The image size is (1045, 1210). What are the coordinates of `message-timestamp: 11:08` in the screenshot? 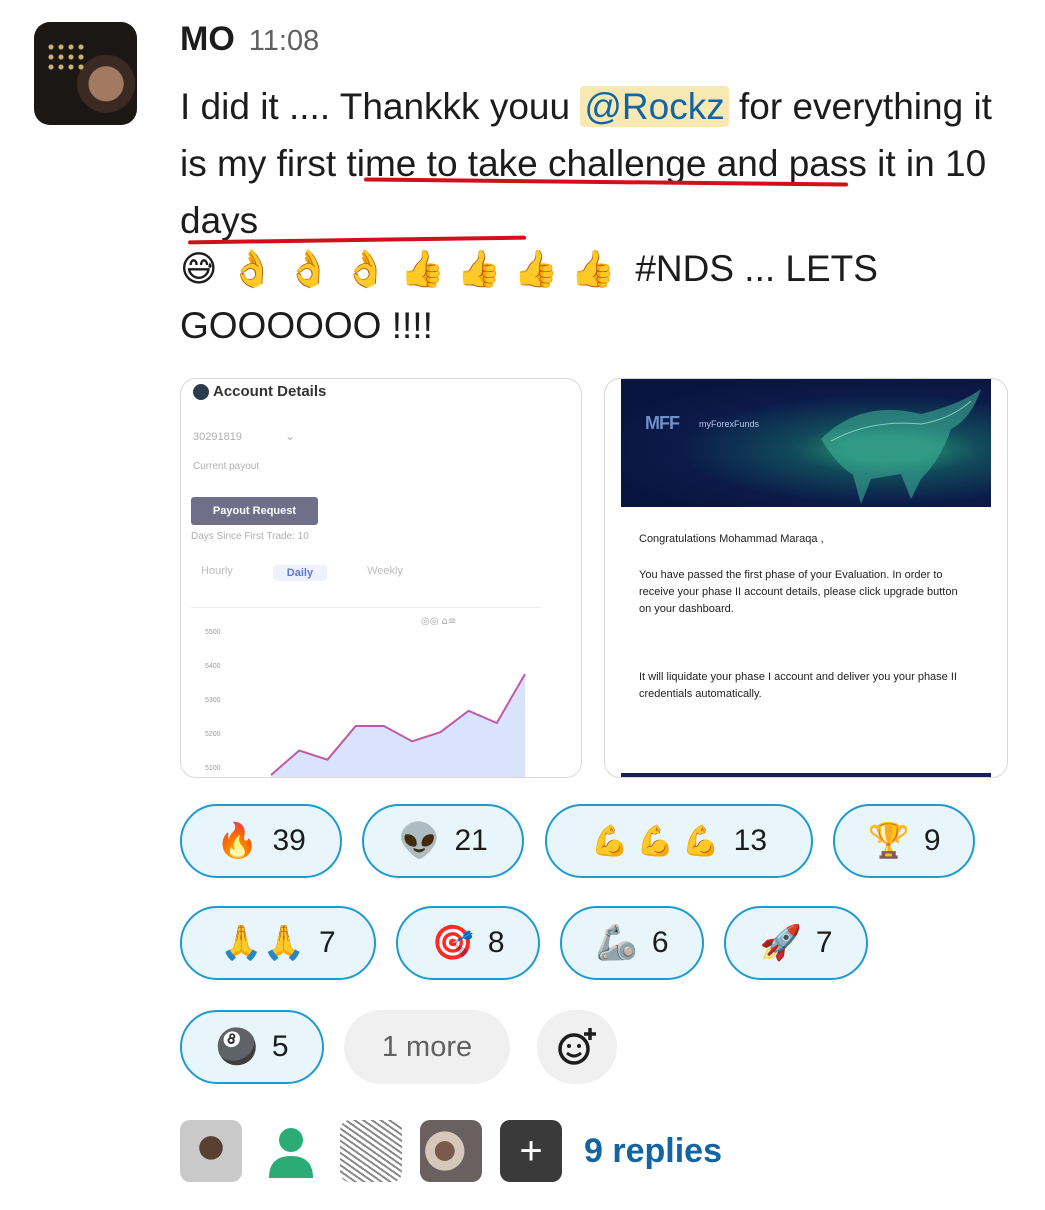 It's located at (284, 41).